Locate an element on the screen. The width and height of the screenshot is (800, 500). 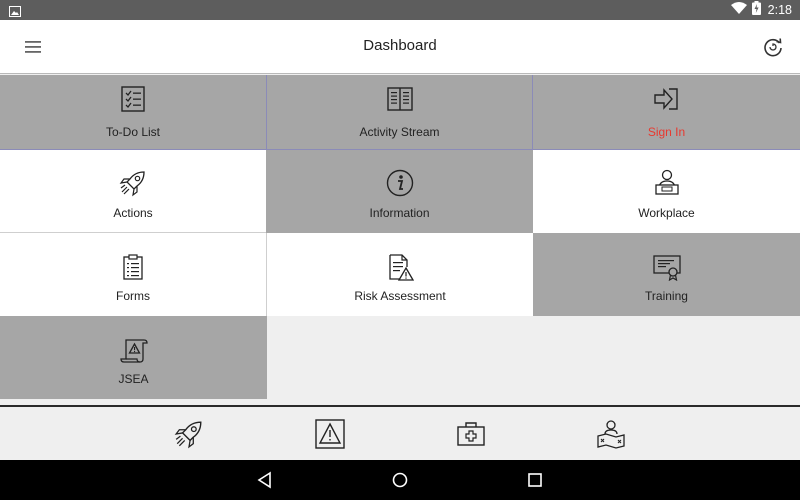
tile-todo-list: To-Do List is located at coordinates (133, 112).